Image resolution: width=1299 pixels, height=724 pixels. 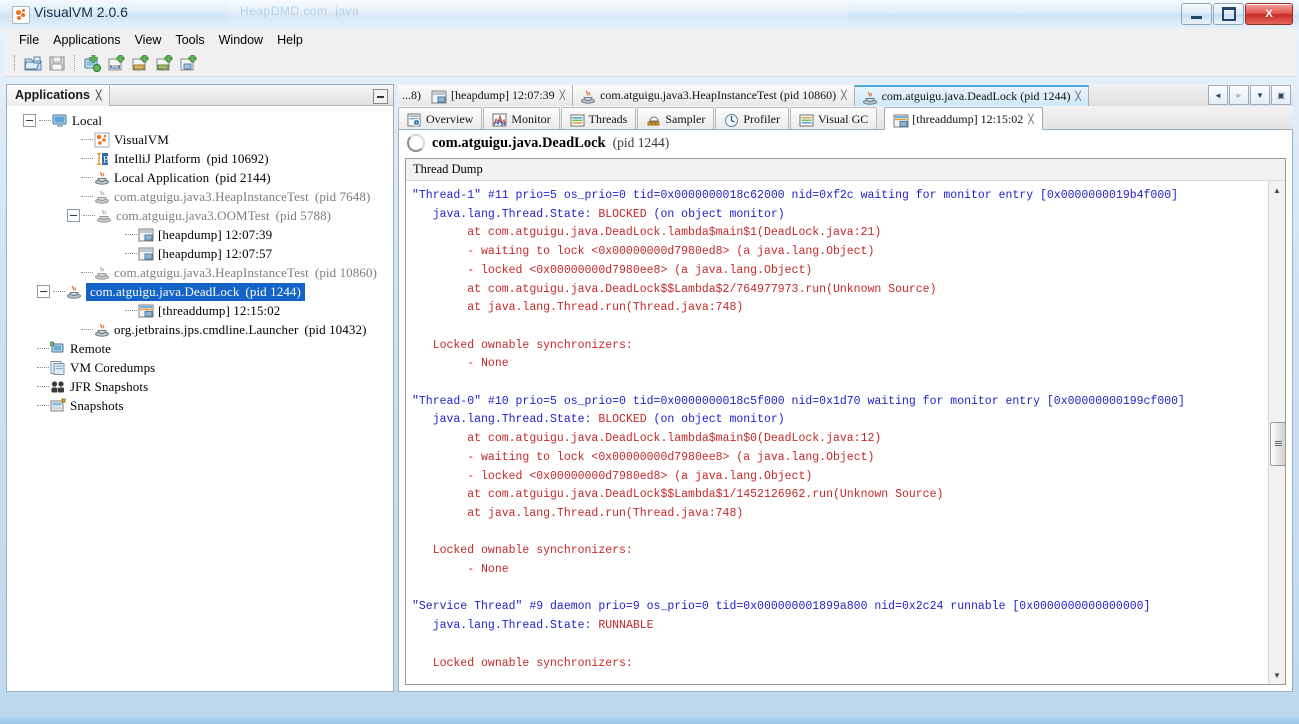 I want to click on tree-node: com.atguigu.java3.OOMTest (pid 5788), so click(x=200, y=215).